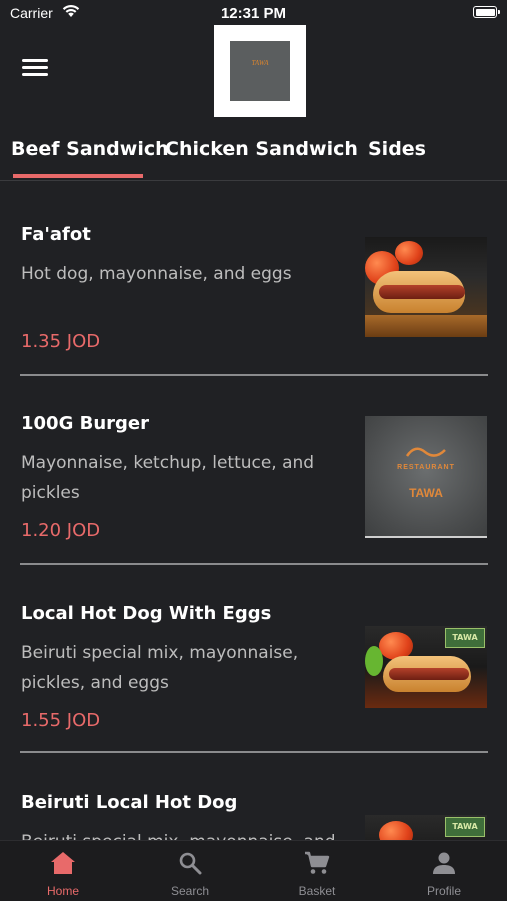 The height and width of the screenshot is (901, 507). I want to click on restaurant-logo: TAWA, so click(260, 71).